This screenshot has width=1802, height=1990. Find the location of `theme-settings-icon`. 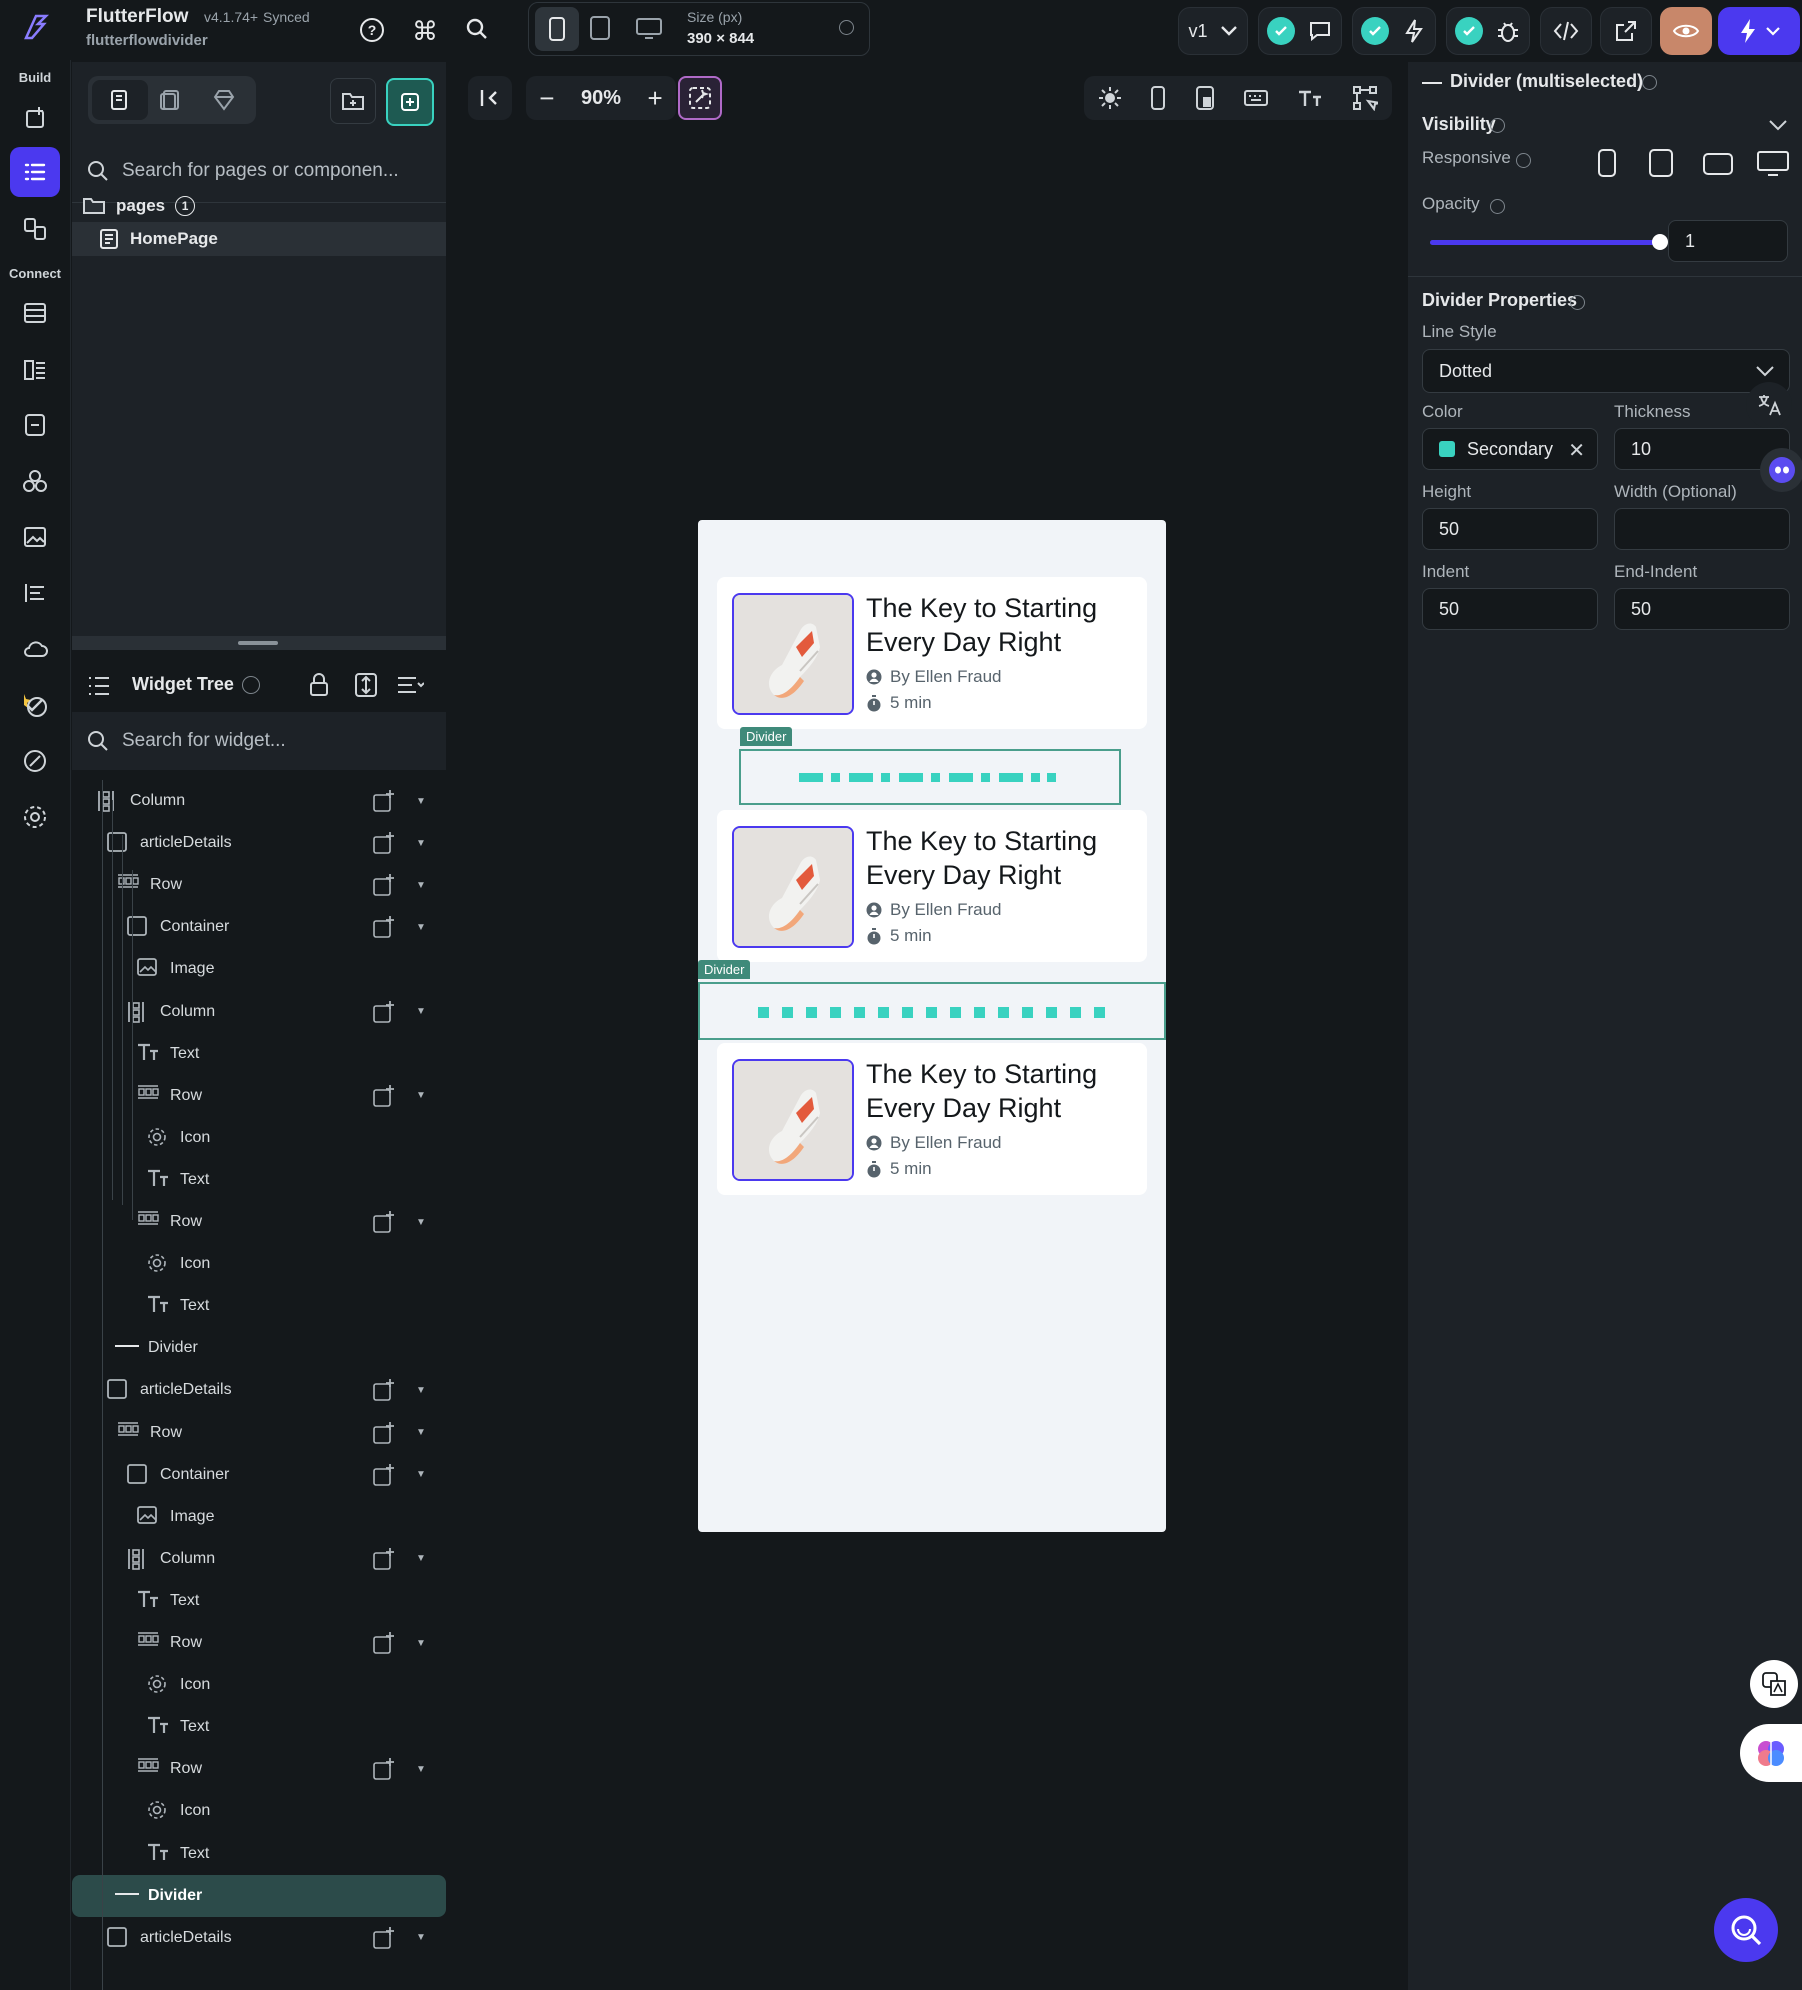

theme-settings-icon is located at coordinates (35, 761).